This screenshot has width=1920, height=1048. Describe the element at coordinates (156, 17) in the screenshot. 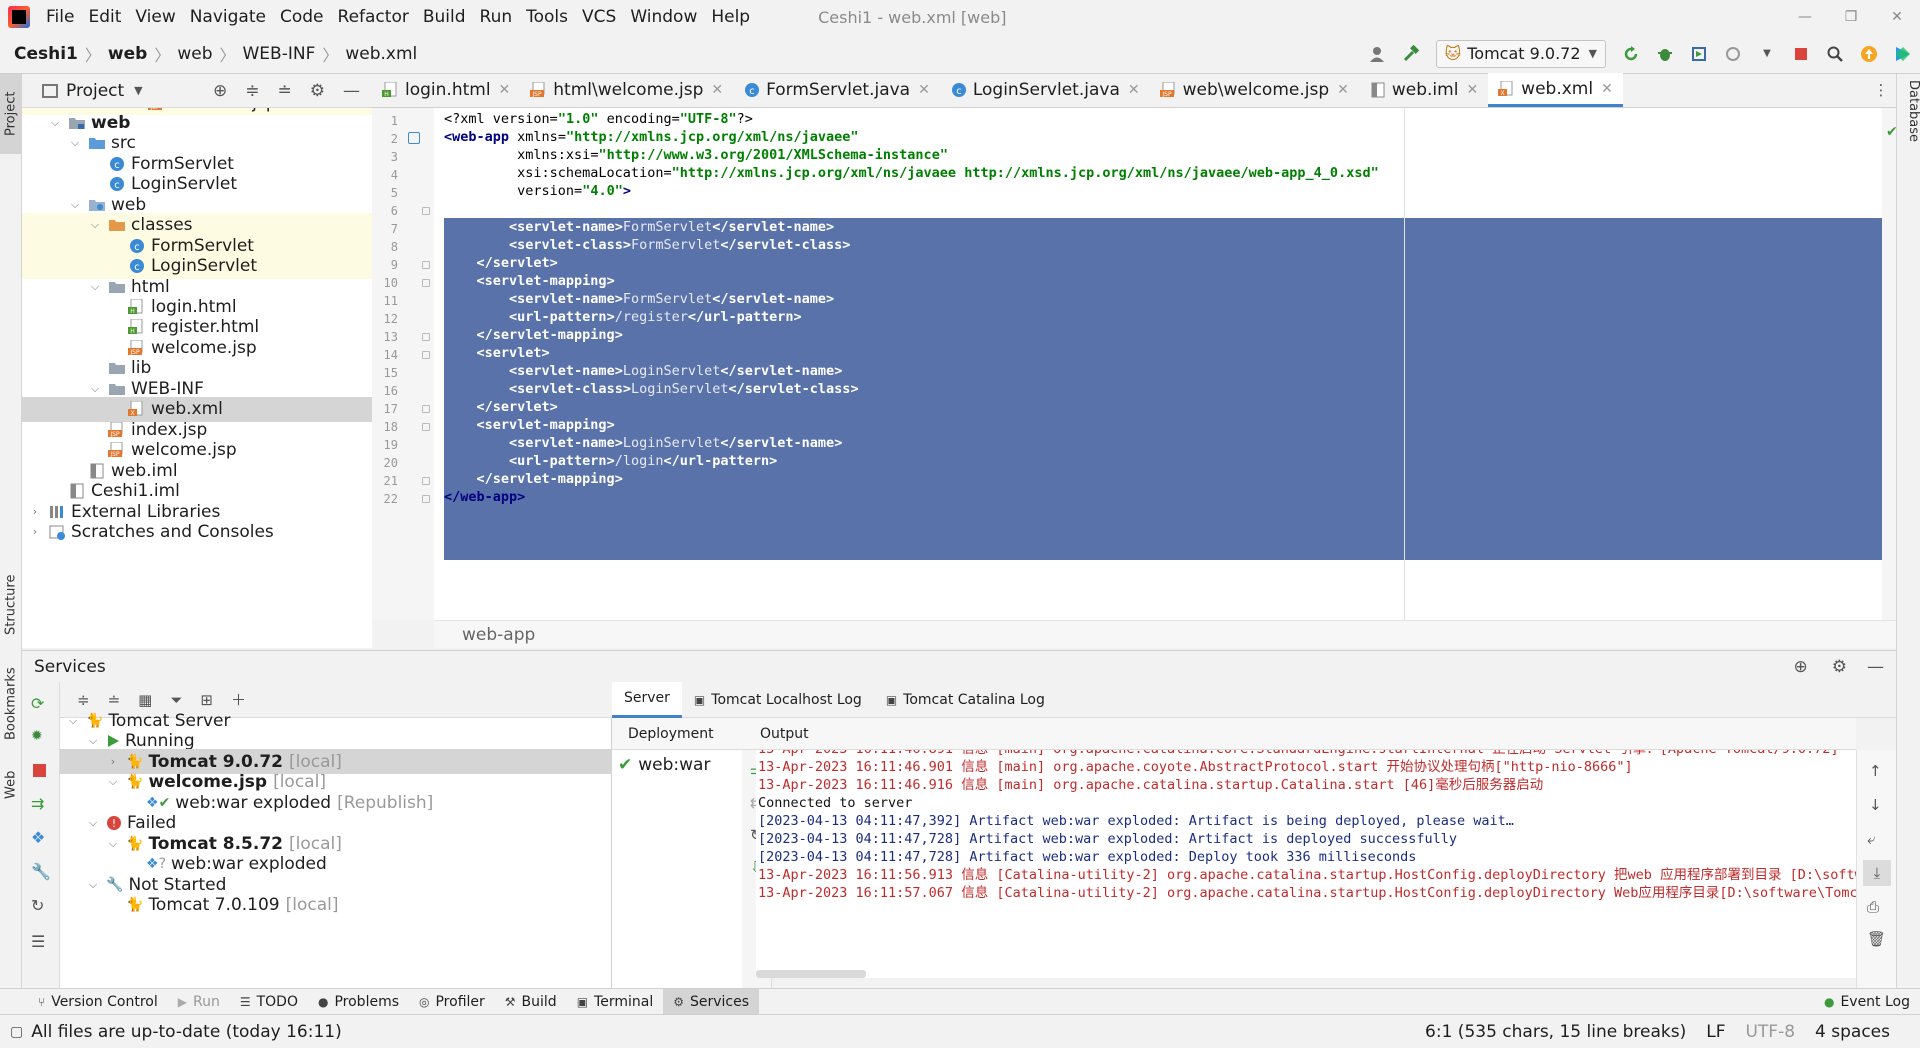

I see `menu-view: View` at that location.